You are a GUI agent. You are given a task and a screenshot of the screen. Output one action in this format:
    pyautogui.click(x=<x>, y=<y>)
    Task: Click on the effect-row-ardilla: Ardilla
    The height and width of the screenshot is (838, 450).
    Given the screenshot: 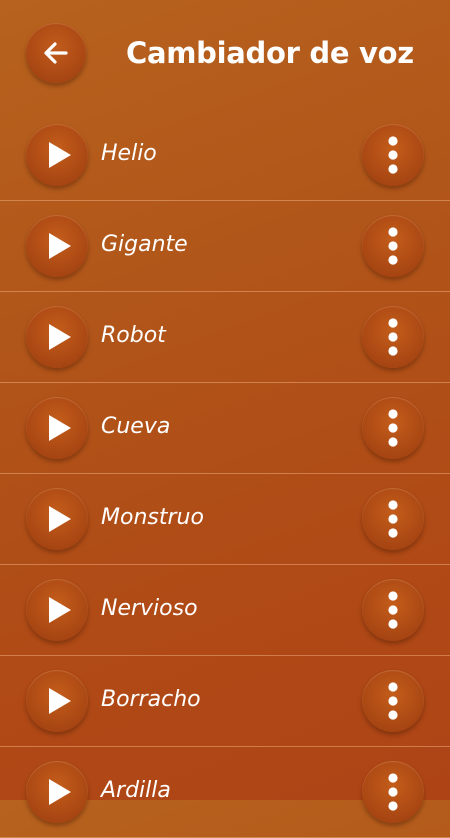 What is the action you would take?
    pyautogui.click(x=225, y=792)
    